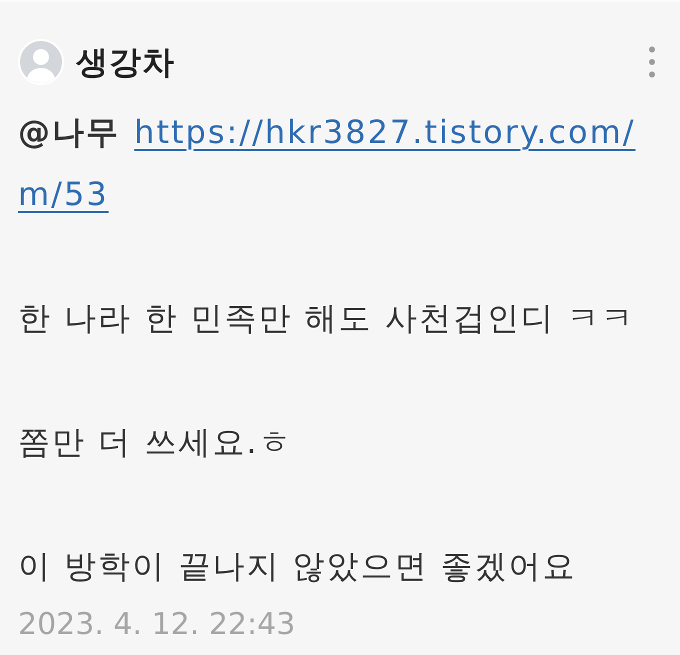 The width and height of the screenshot is (680, 655). I want to click on avatar-icon, so click(41, 62).